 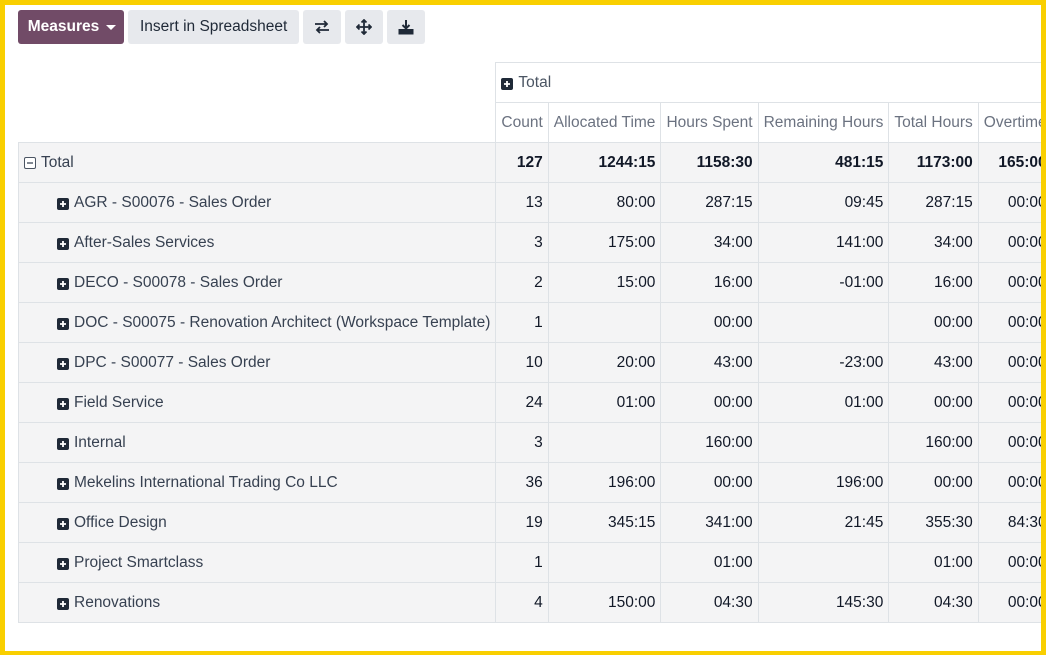 What do you see at coordinates (933, 362) in the screenshot?
I see `cell-total-hours: 43:00` at bounding box center [933, 362].